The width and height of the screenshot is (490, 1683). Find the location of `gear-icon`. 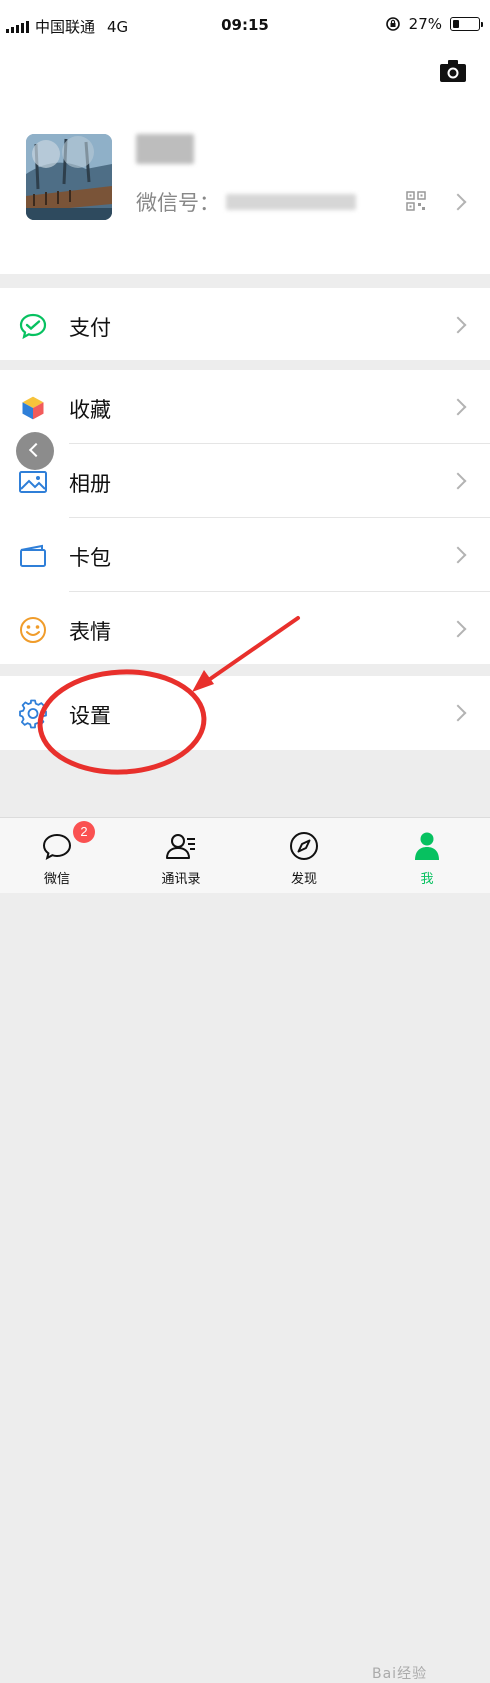

gear-icon is located at coordinates (33, 714).